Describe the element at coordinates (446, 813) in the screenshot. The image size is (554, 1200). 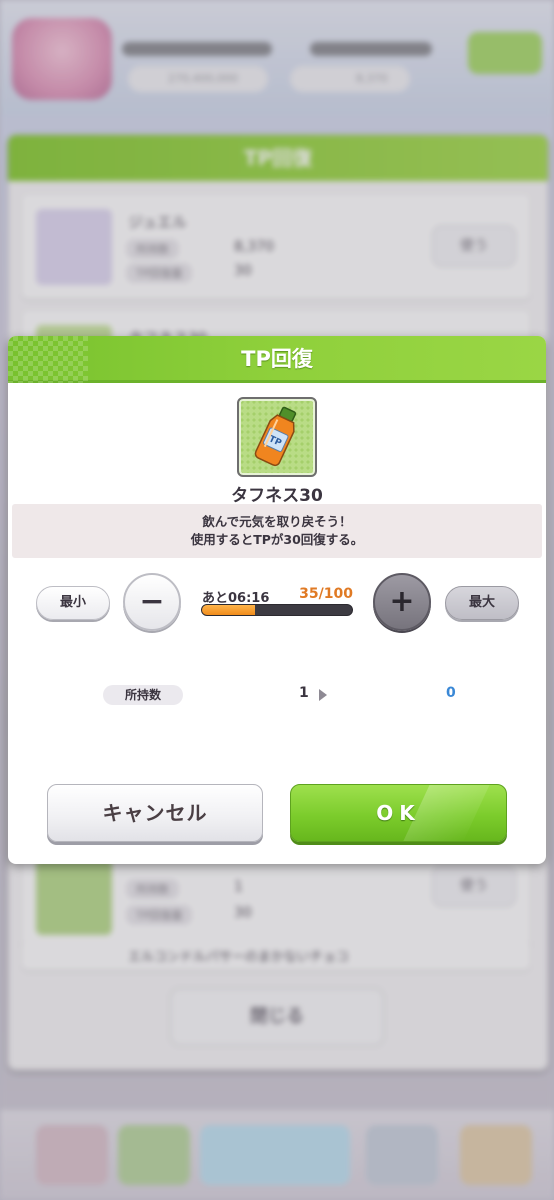
I see `button-shine` at that location.